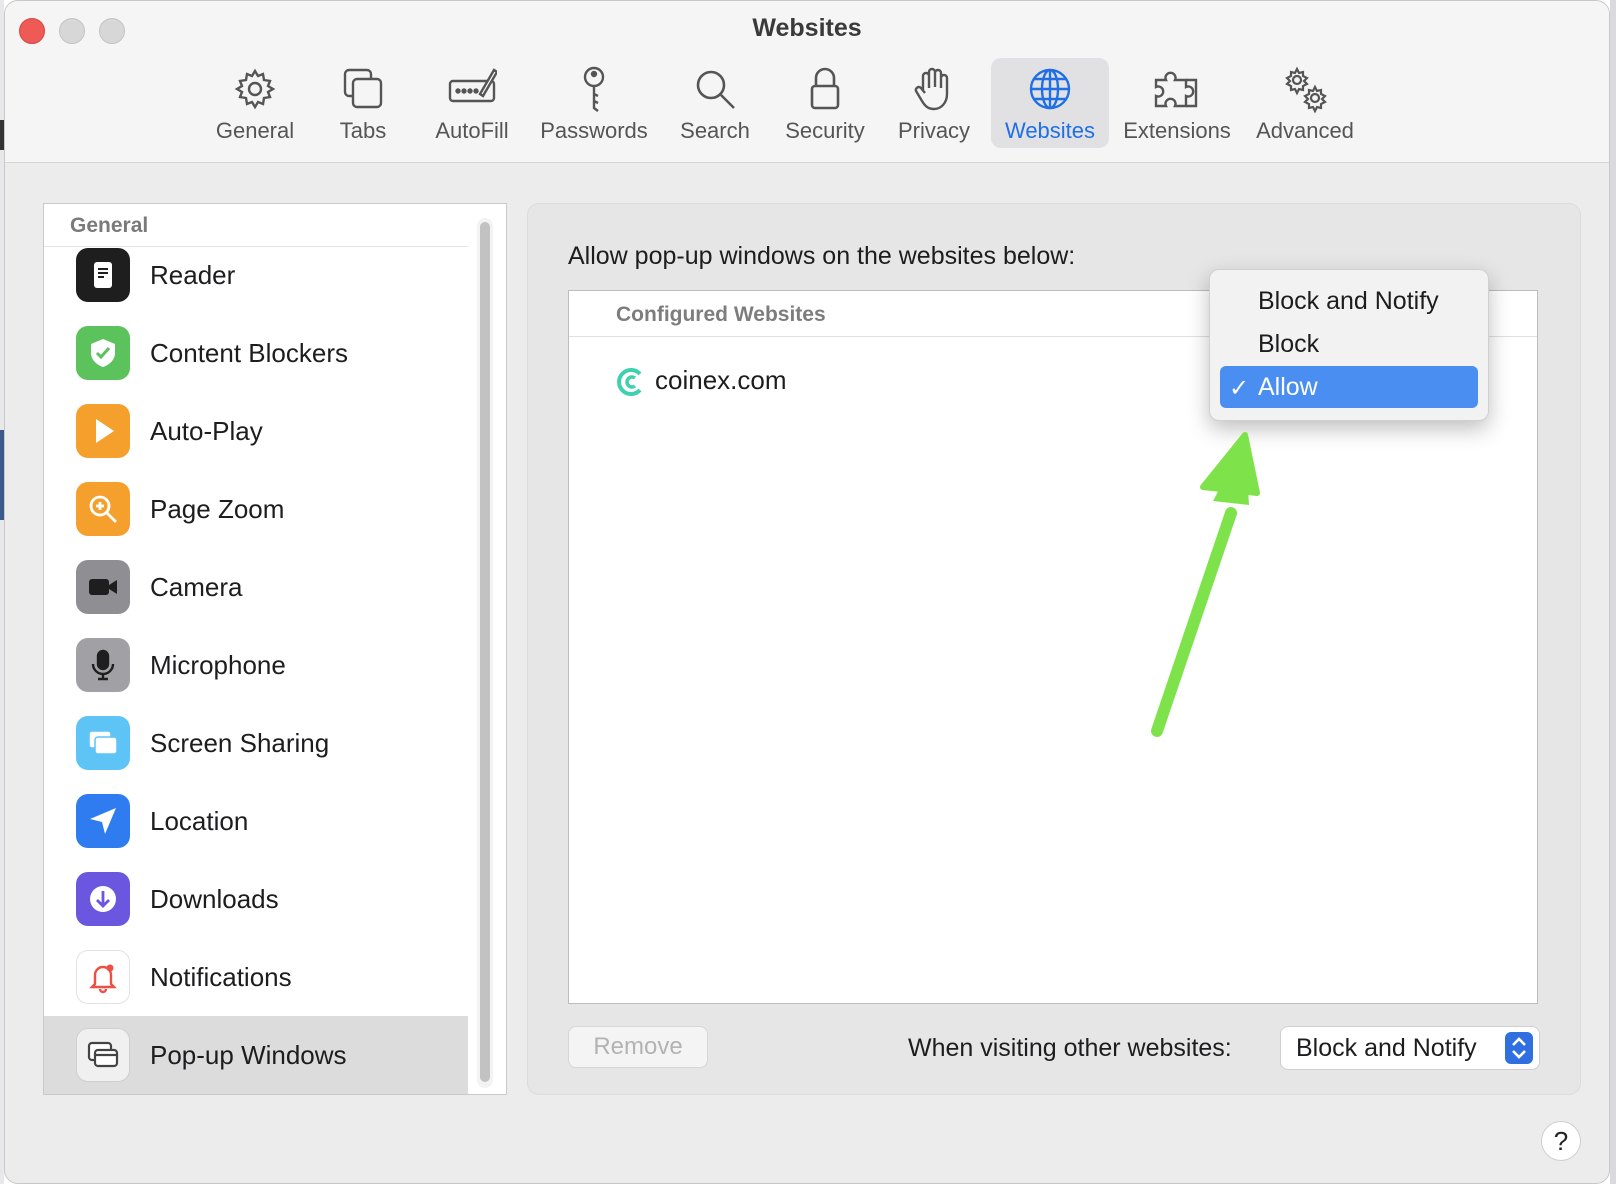 The image size is (1616, 1184). What do you see at coordinates (256, 509) in the screenshot?
I see `sidebar-item-page-zoom: Page Zoom` at bounding box center [256, 509].